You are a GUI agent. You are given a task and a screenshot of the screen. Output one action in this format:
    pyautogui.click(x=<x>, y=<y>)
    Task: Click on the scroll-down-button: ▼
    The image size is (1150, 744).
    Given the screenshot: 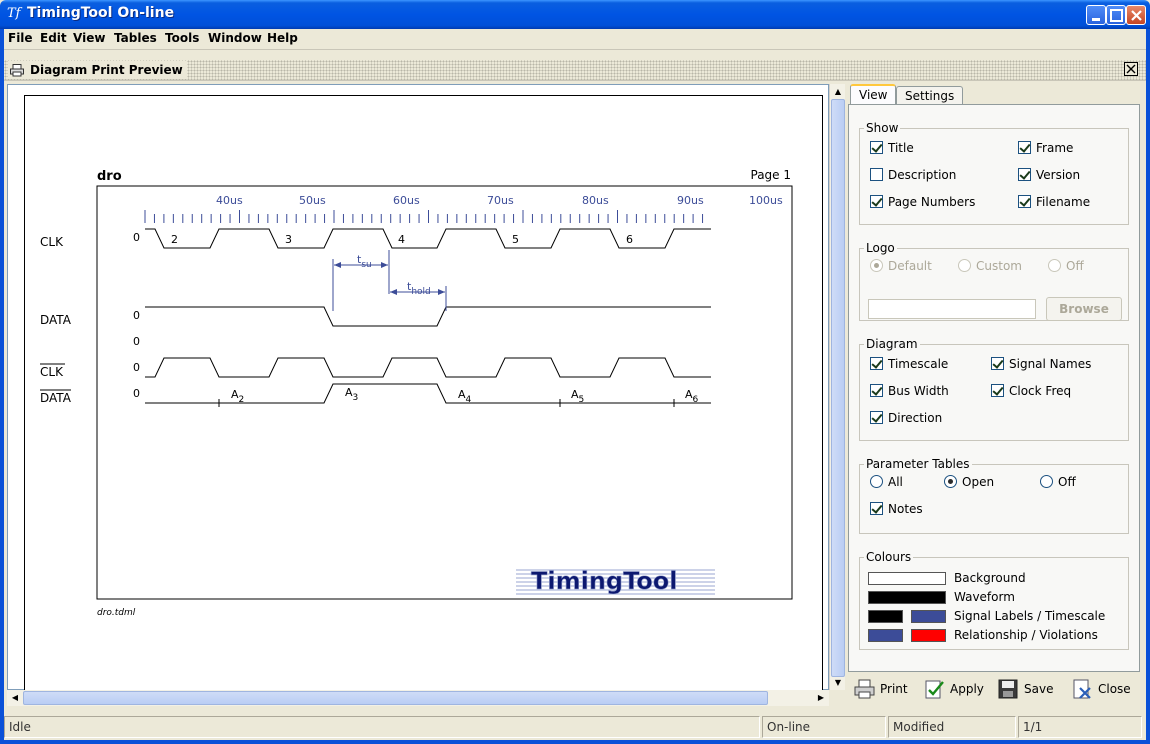 What is the action you would take?
    pyautogui.click(x=838, y=682)
    